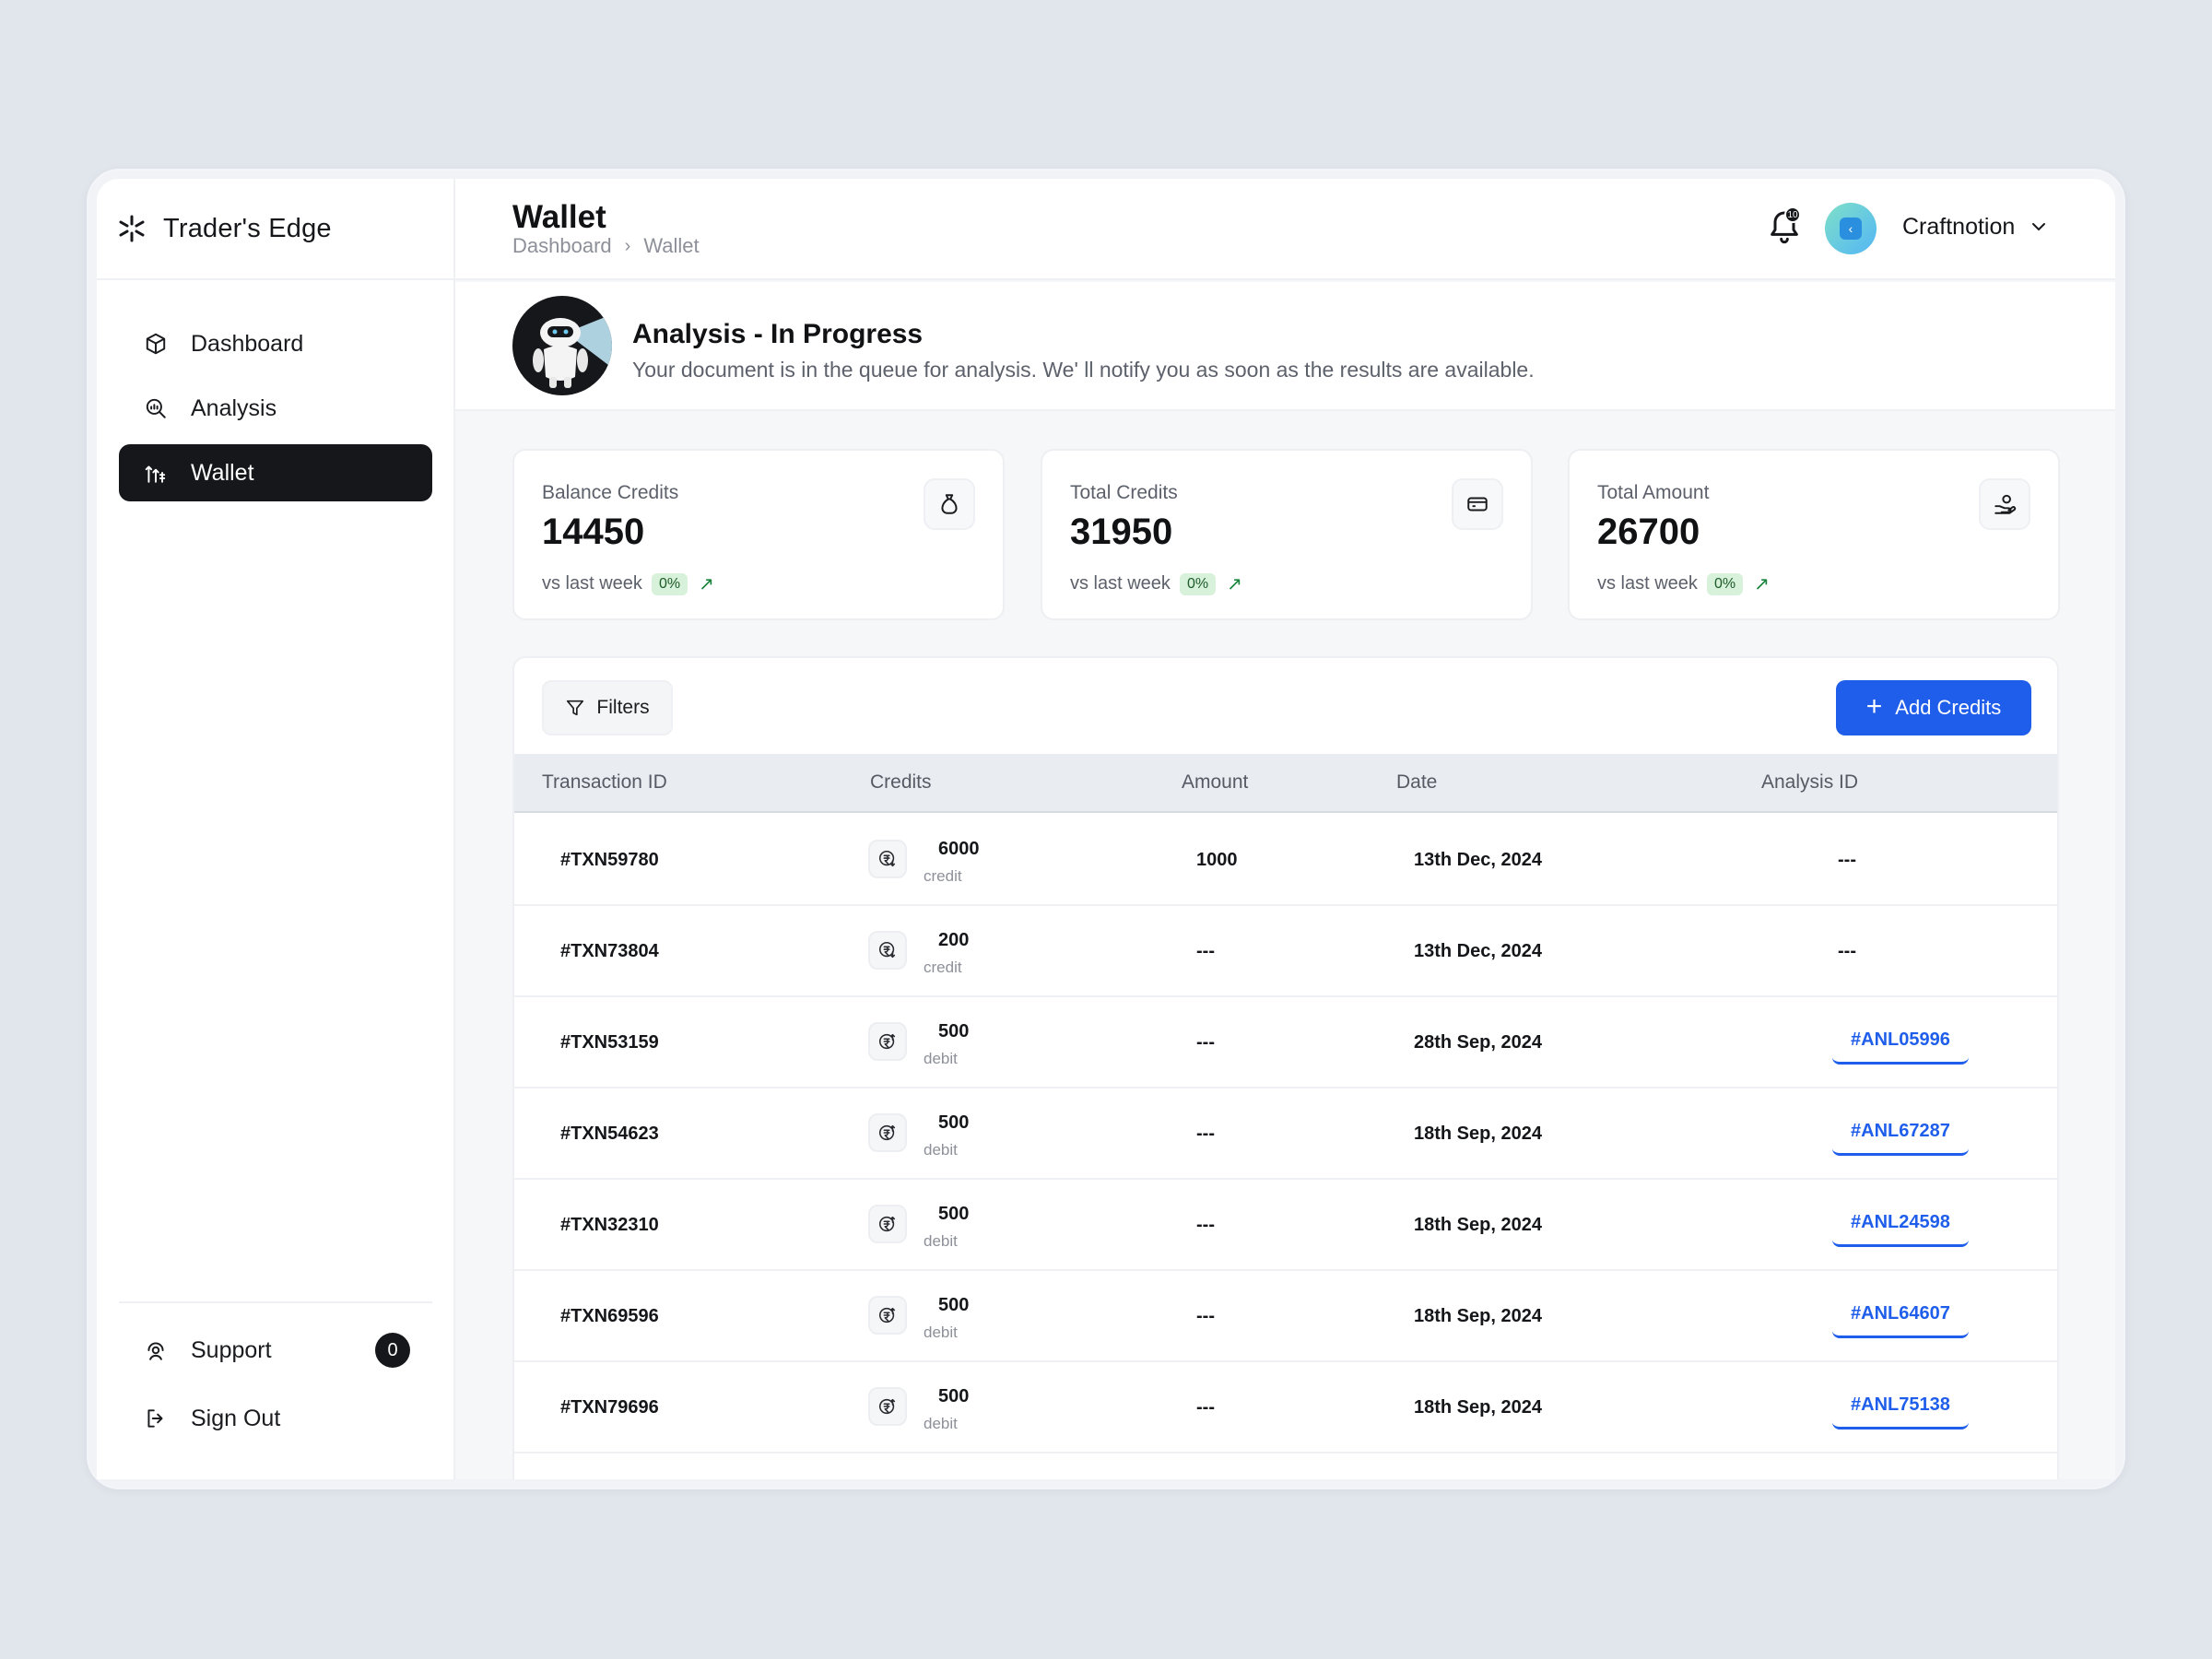 This screenshot has width=2212, height=1659. I want to click on sidebar-item-label: Wallet, so click(222, 472).